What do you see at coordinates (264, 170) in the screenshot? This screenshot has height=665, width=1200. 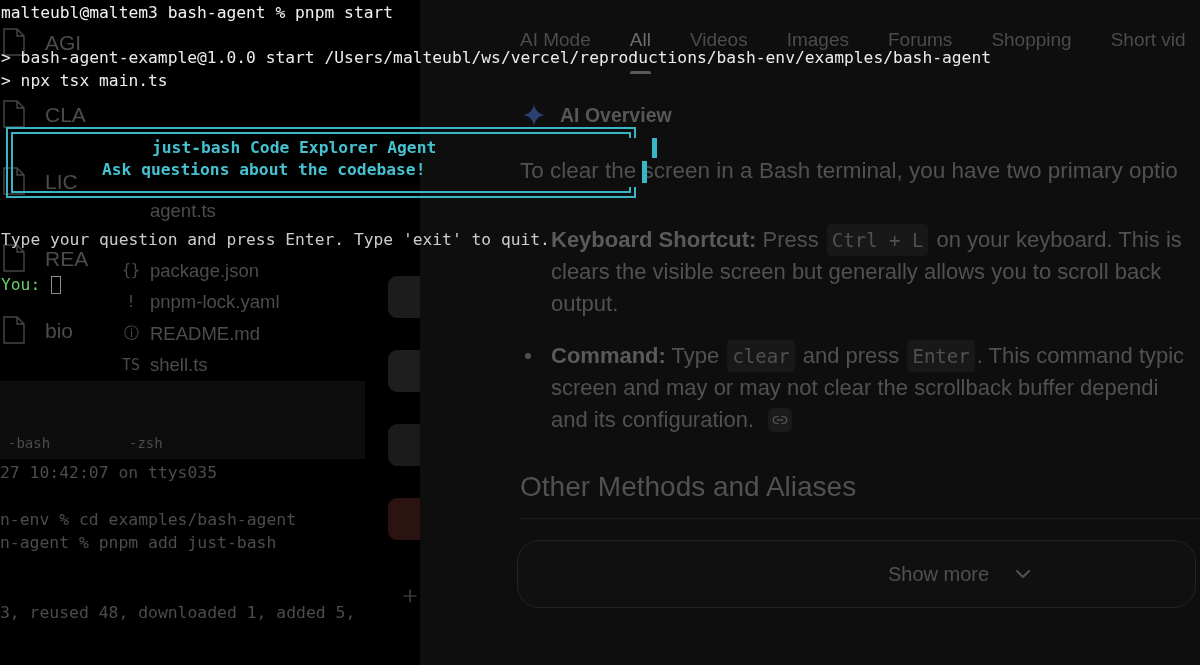 I see `banner-subtitle: Ask questions about the codebase!` at bounding box center [264, 170].